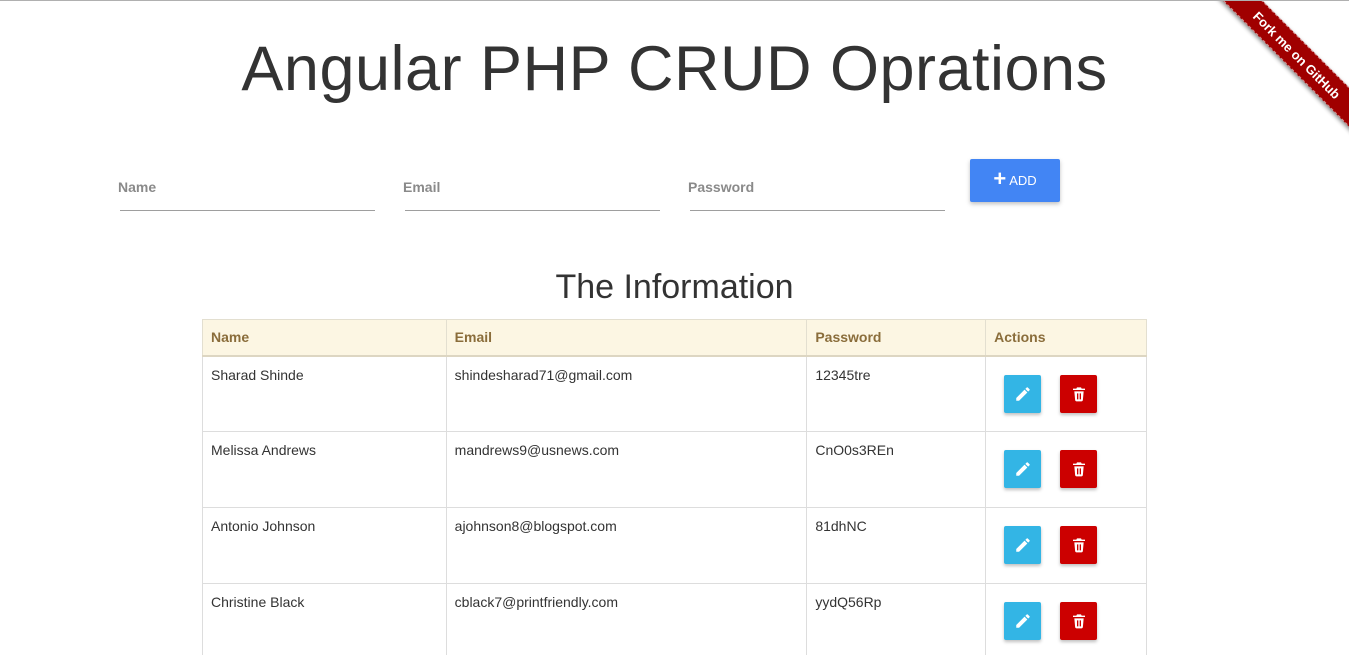  Describe the element at coordinates (674, 287) in the screenshot. I see `section-title: The Information` at that location.